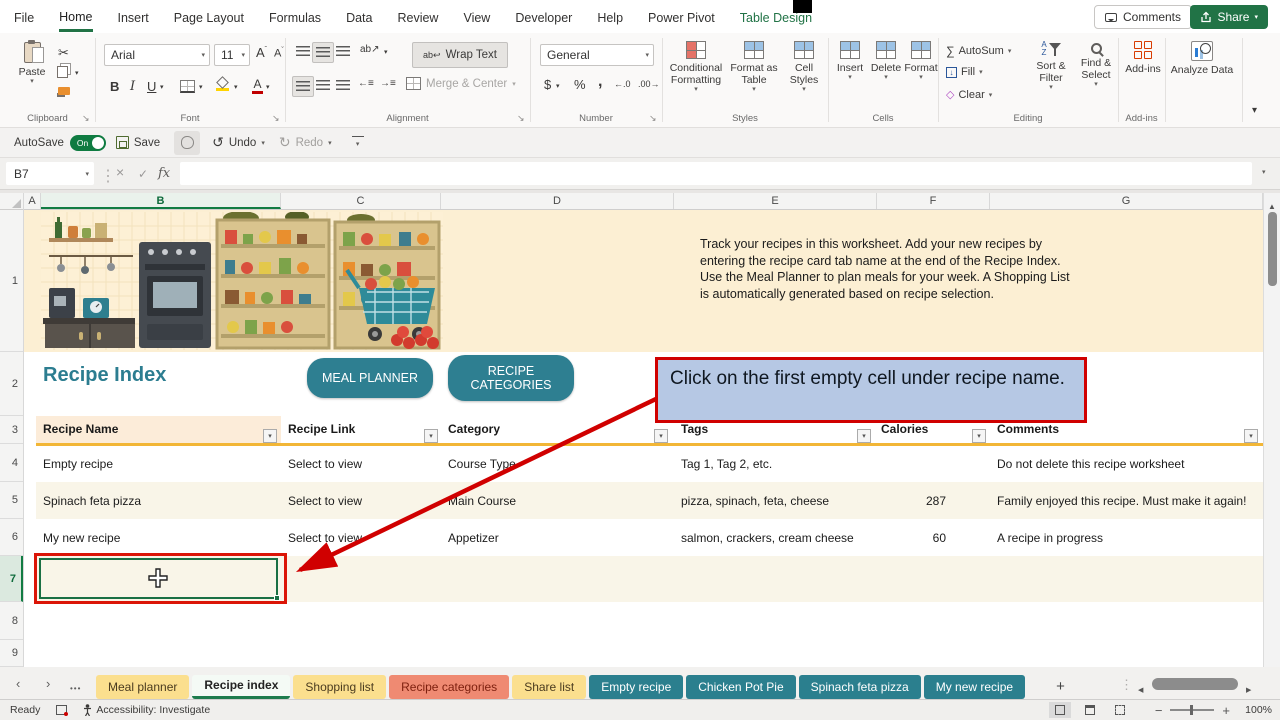  Describe the element at coordinates (137, 142) in the screenshot. I see `save-button: Save` at that location.